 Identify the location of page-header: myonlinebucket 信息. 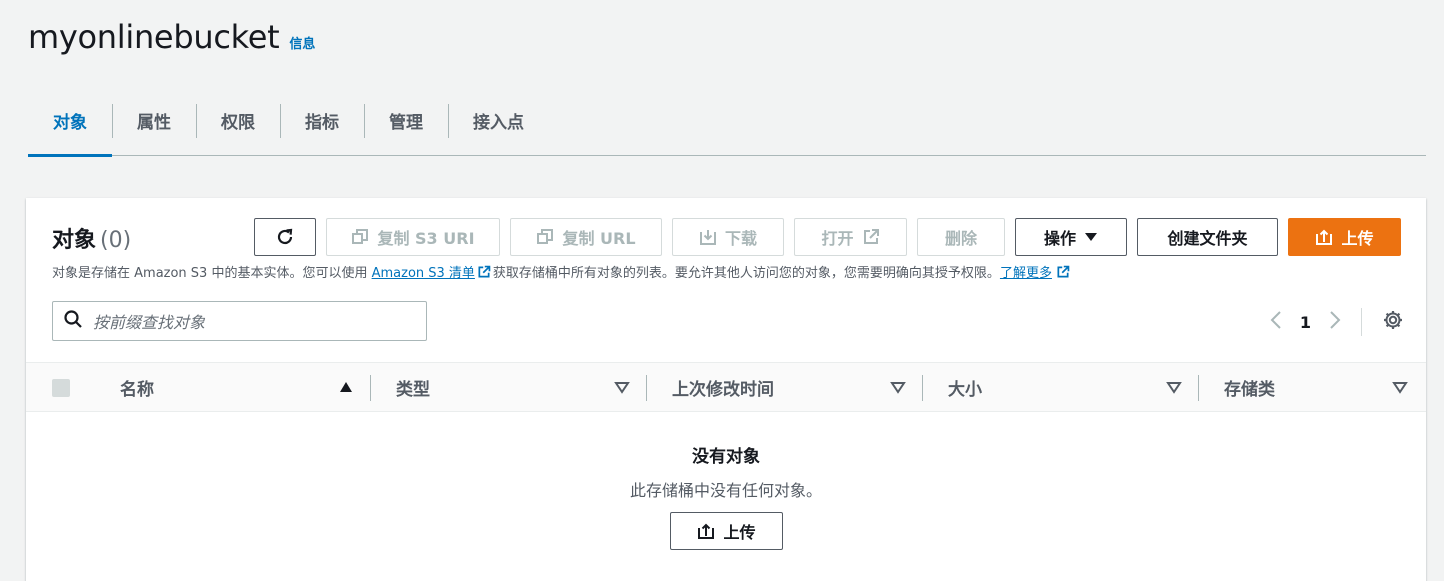
(171, 37).